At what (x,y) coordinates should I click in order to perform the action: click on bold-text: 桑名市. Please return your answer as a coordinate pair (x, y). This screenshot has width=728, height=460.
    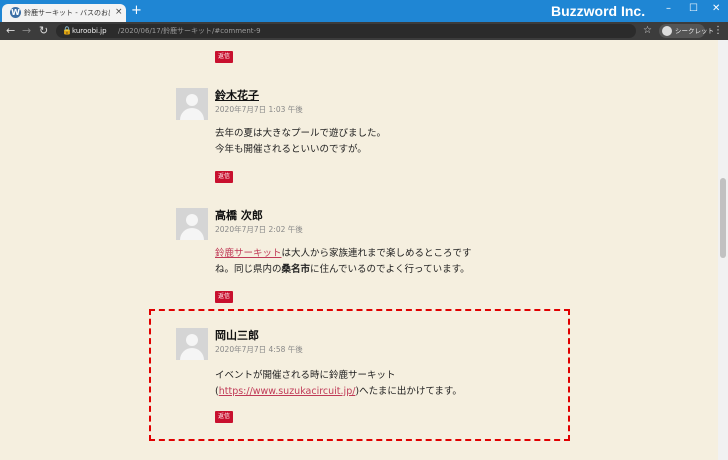
    Looking at the image, I should click on (296, 269).